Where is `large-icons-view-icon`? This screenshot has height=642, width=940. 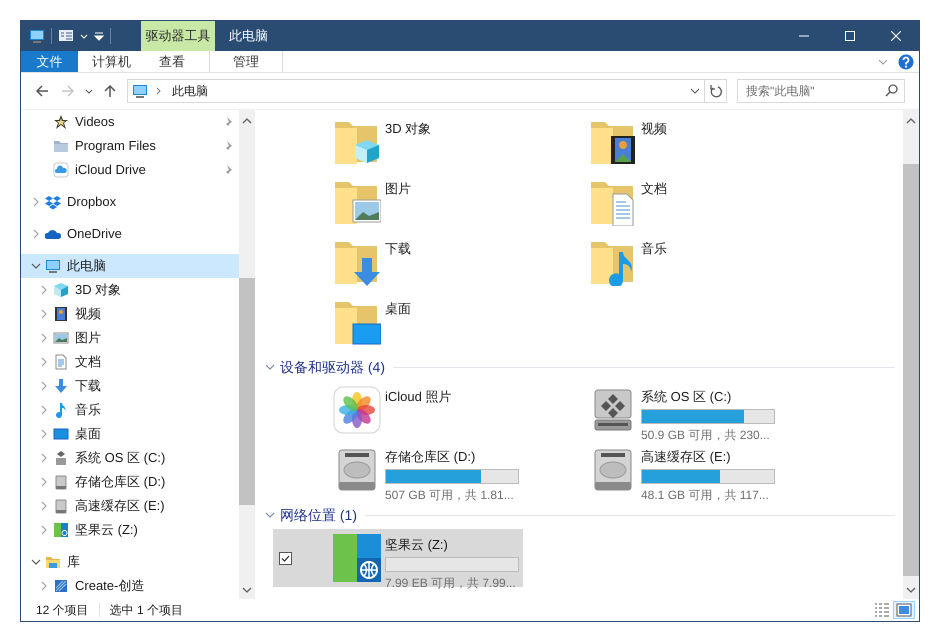
large-icons-view-icon is located at coordinates (904, 610).